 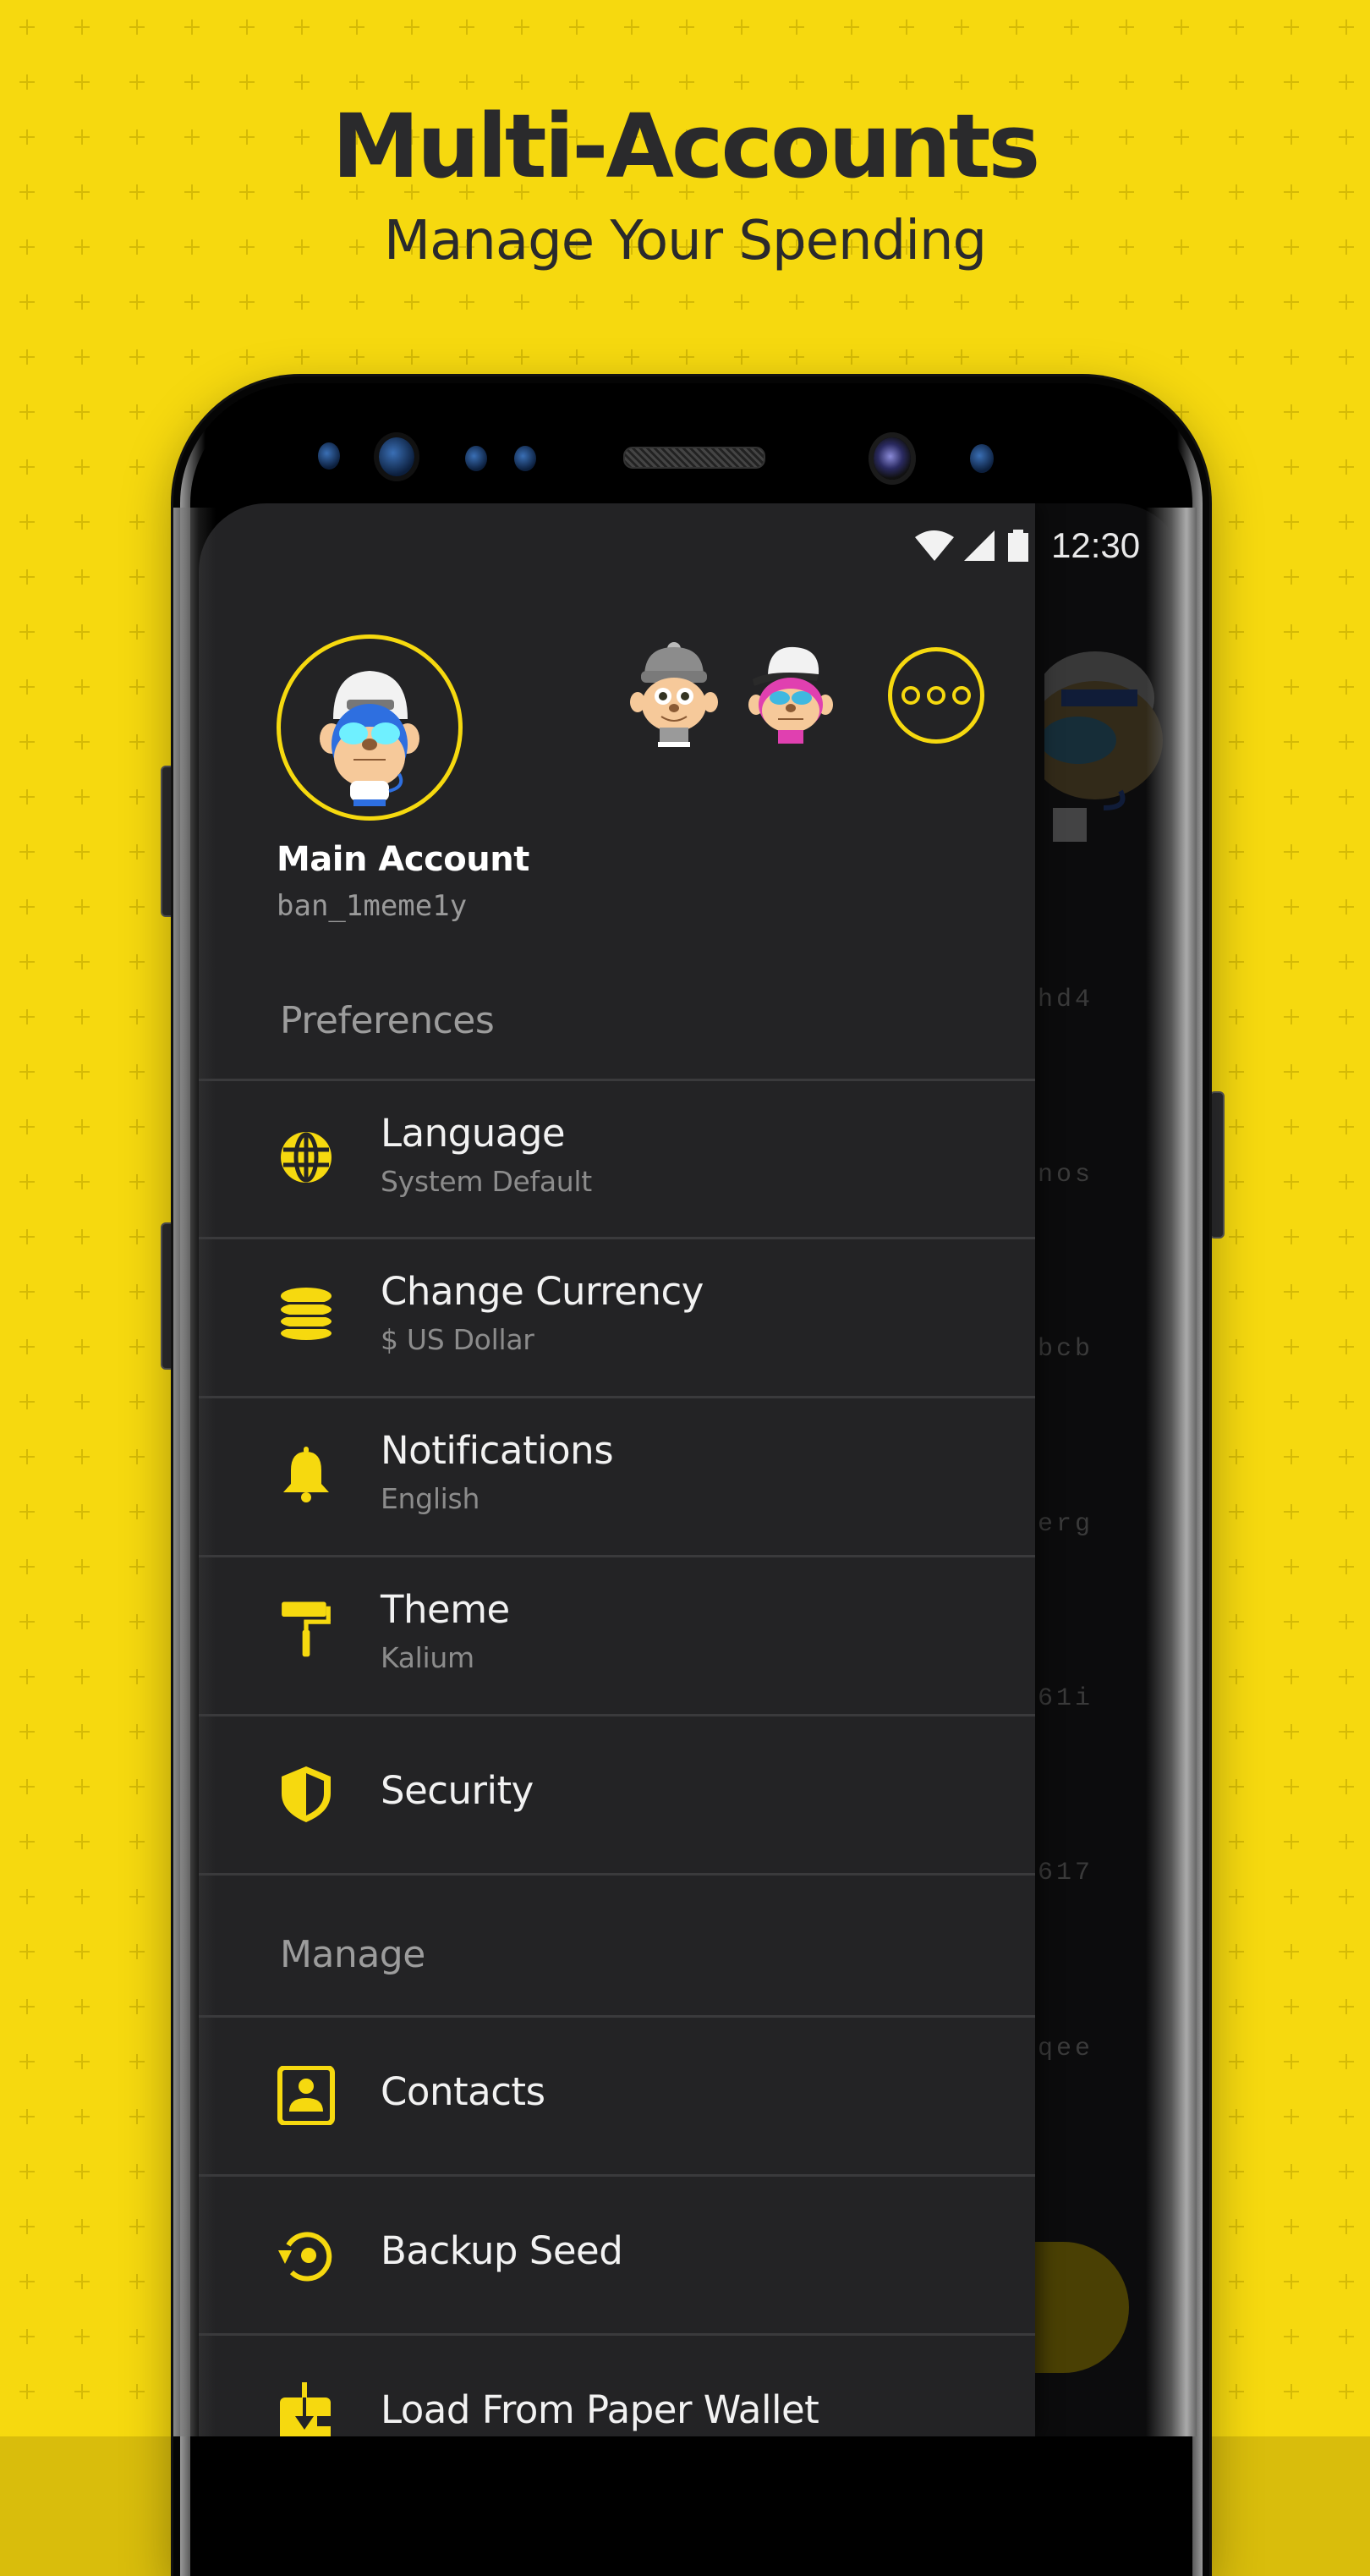 I want to click on menu-item-language: Language System Default, so click(x=617, y=1159).